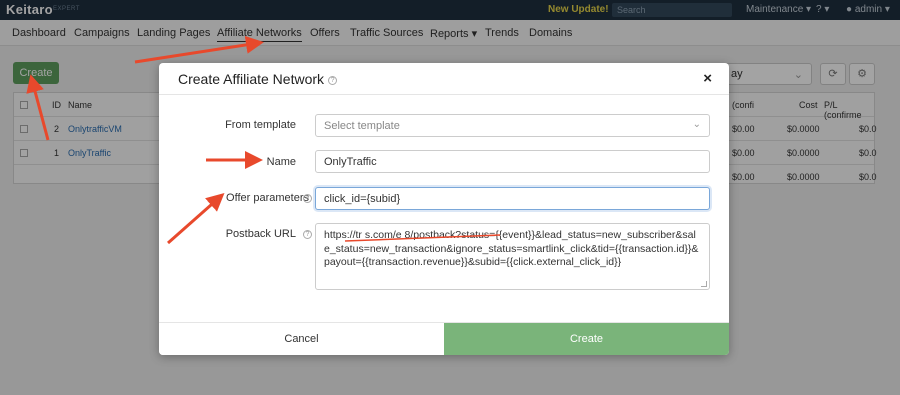 The width and height of the screenshot is (900, 395). I want to click on modal-header: Create Affiliate Network? ×, so click(444, 79).